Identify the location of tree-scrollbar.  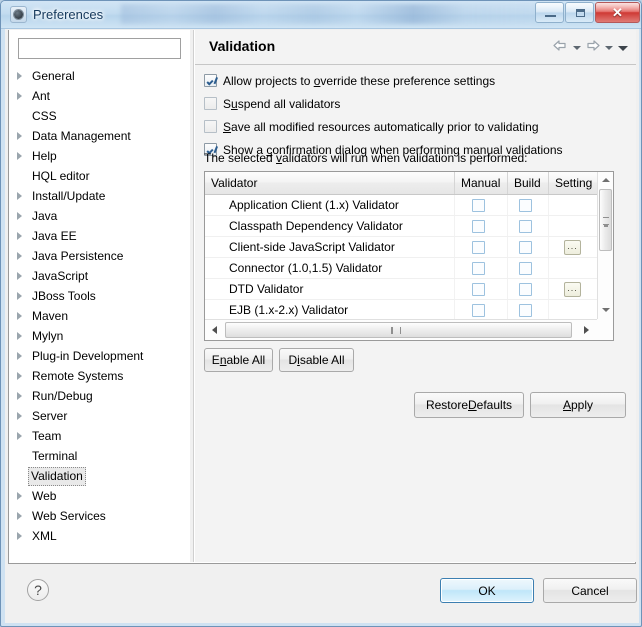
(191, 296).